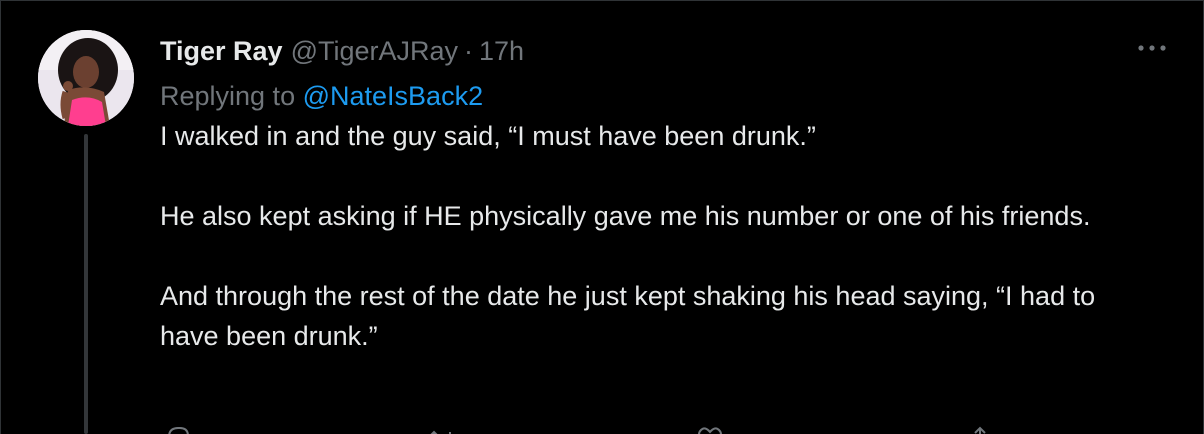 This screenshot has height=434, width=1204. I want to click on tweet-actions-bar, so click(655, 429).